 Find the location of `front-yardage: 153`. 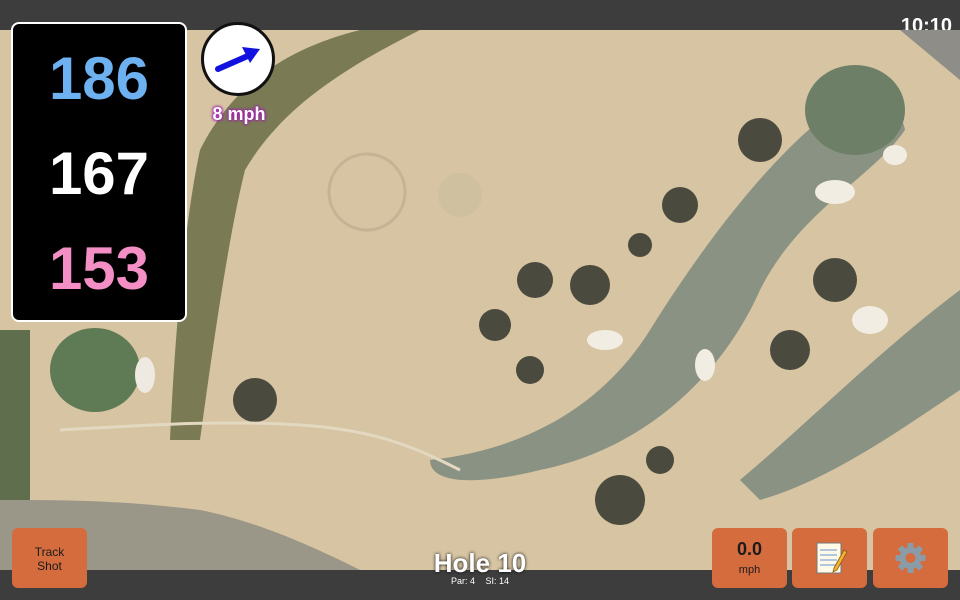

front-yardage: 153 is located at coordinates (99, 268).